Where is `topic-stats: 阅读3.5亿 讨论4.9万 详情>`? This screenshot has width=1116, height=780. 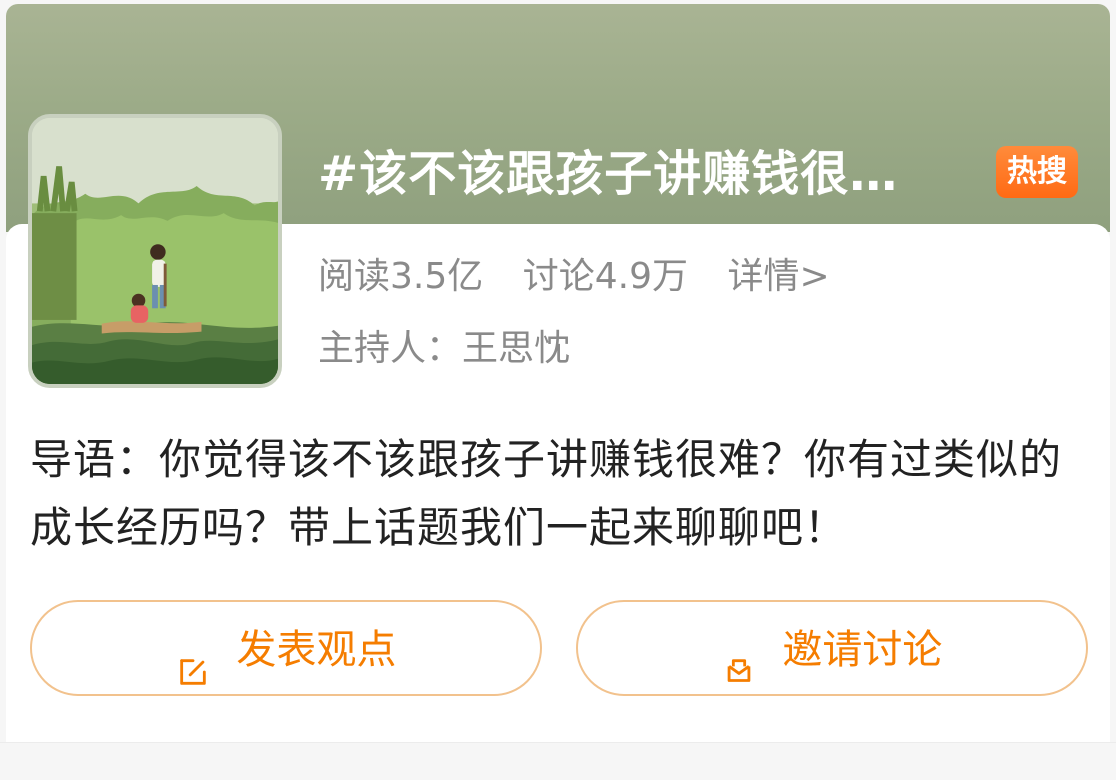 topic-stats: 阅读3.5亿 讨论4.9万 详情> is located at coordinates (588, 277).